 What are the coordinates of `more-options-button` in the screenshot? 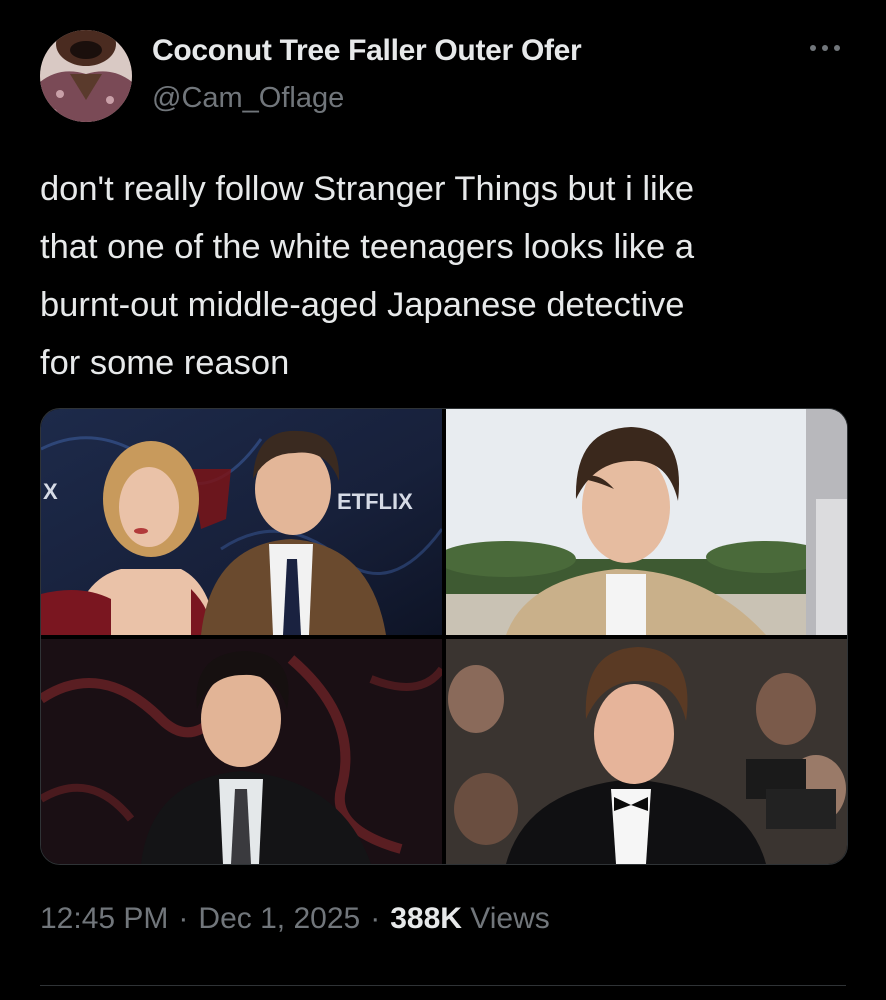 It's located at (825, 48).